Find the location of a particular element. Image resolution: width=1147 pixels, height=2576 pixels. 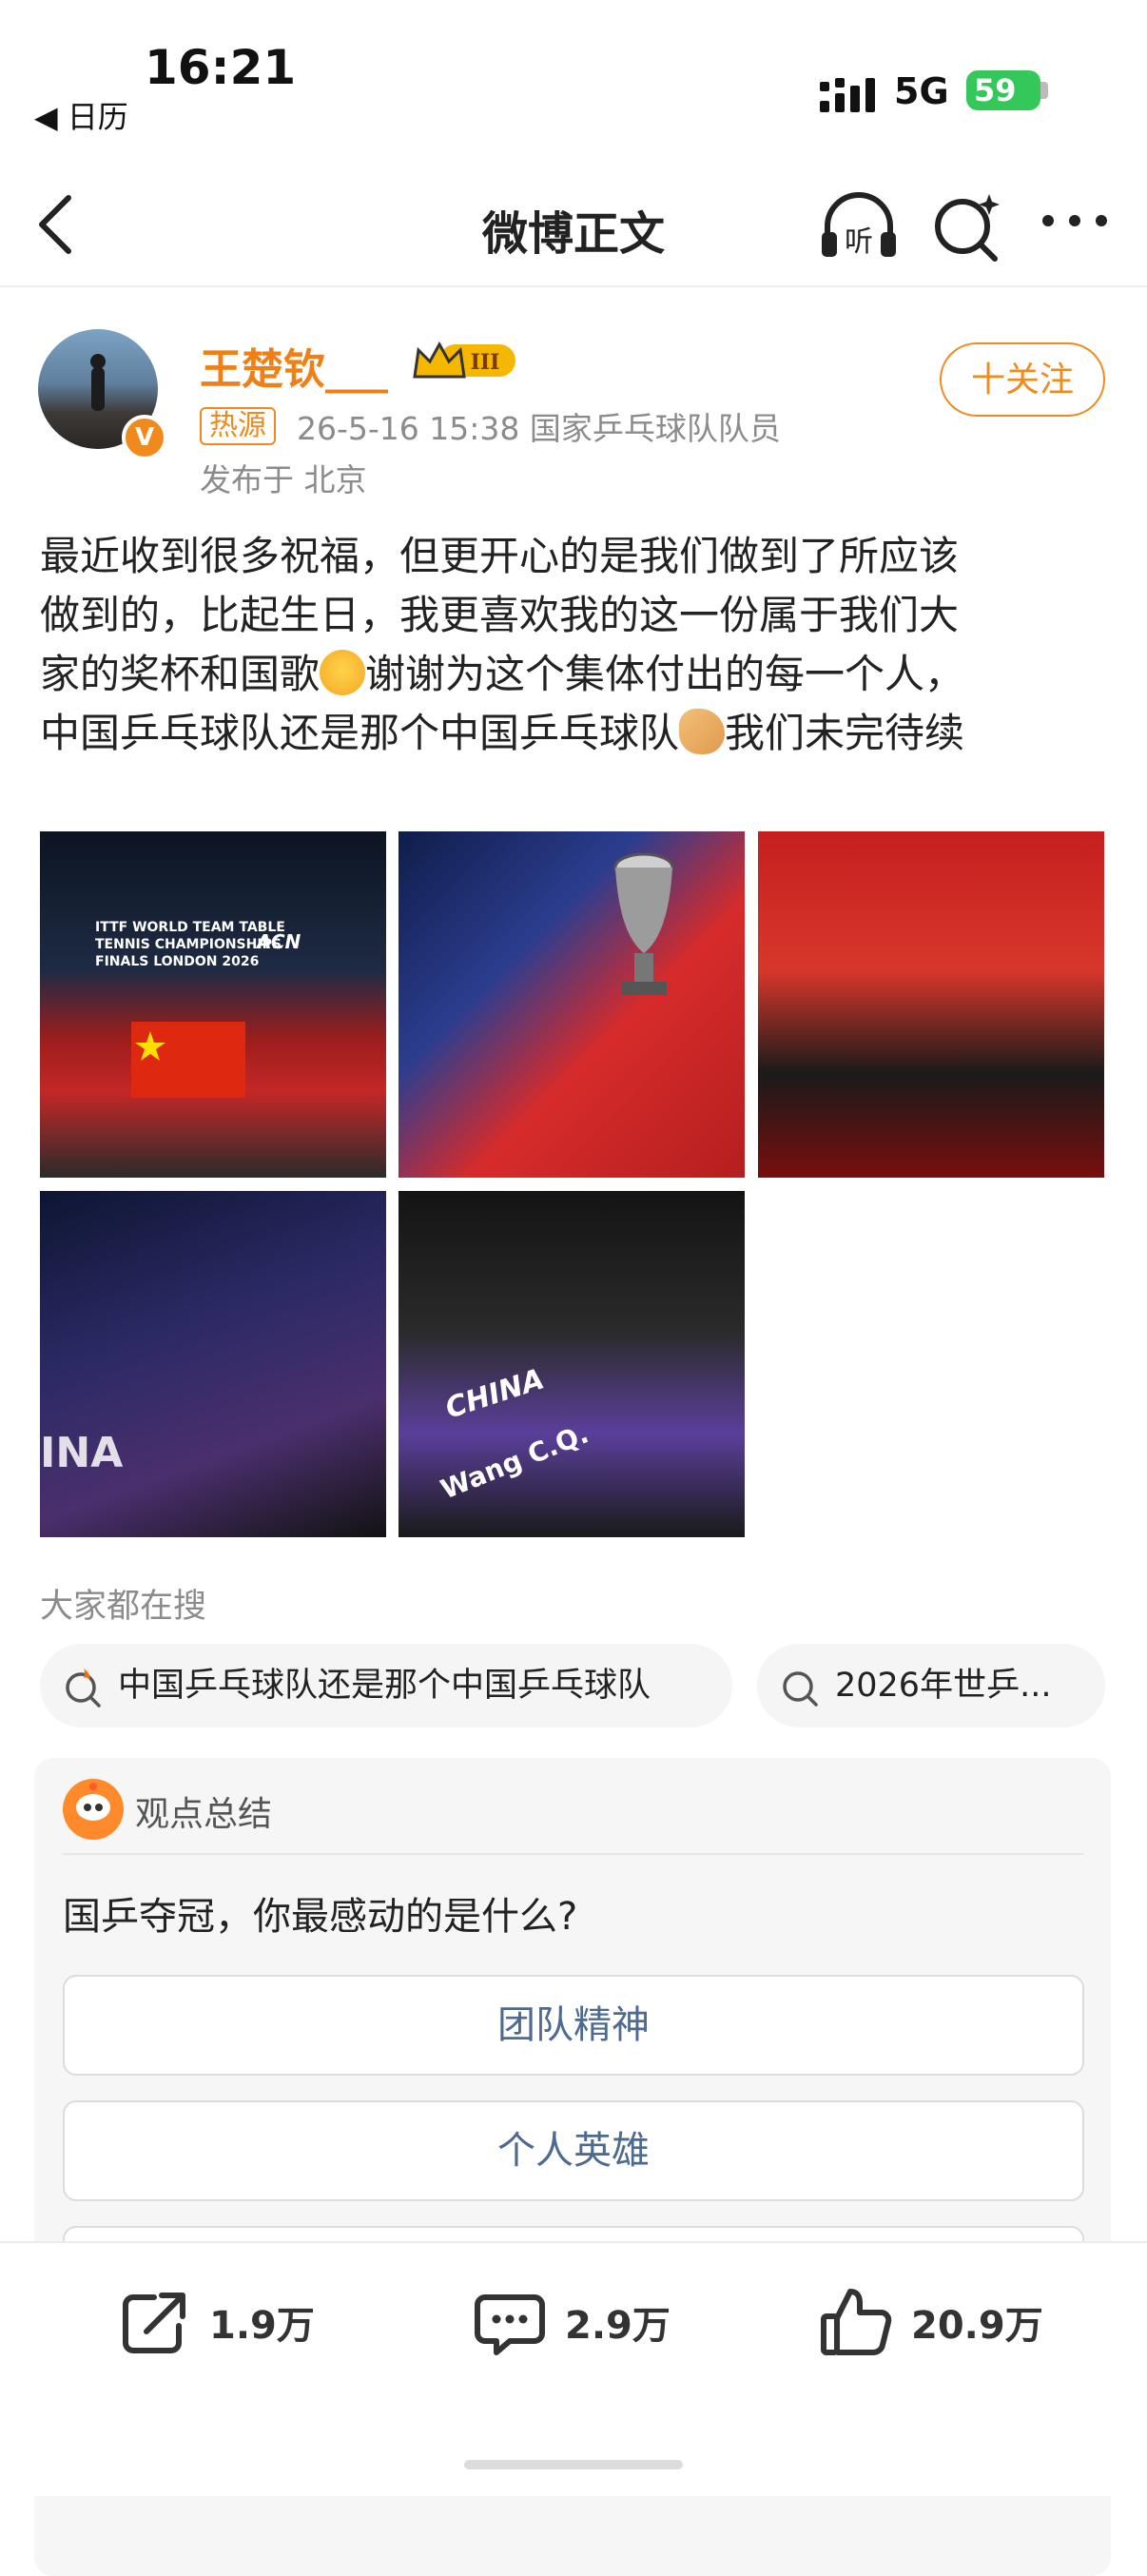

vip-level: III is located at coordinates (485, 363).